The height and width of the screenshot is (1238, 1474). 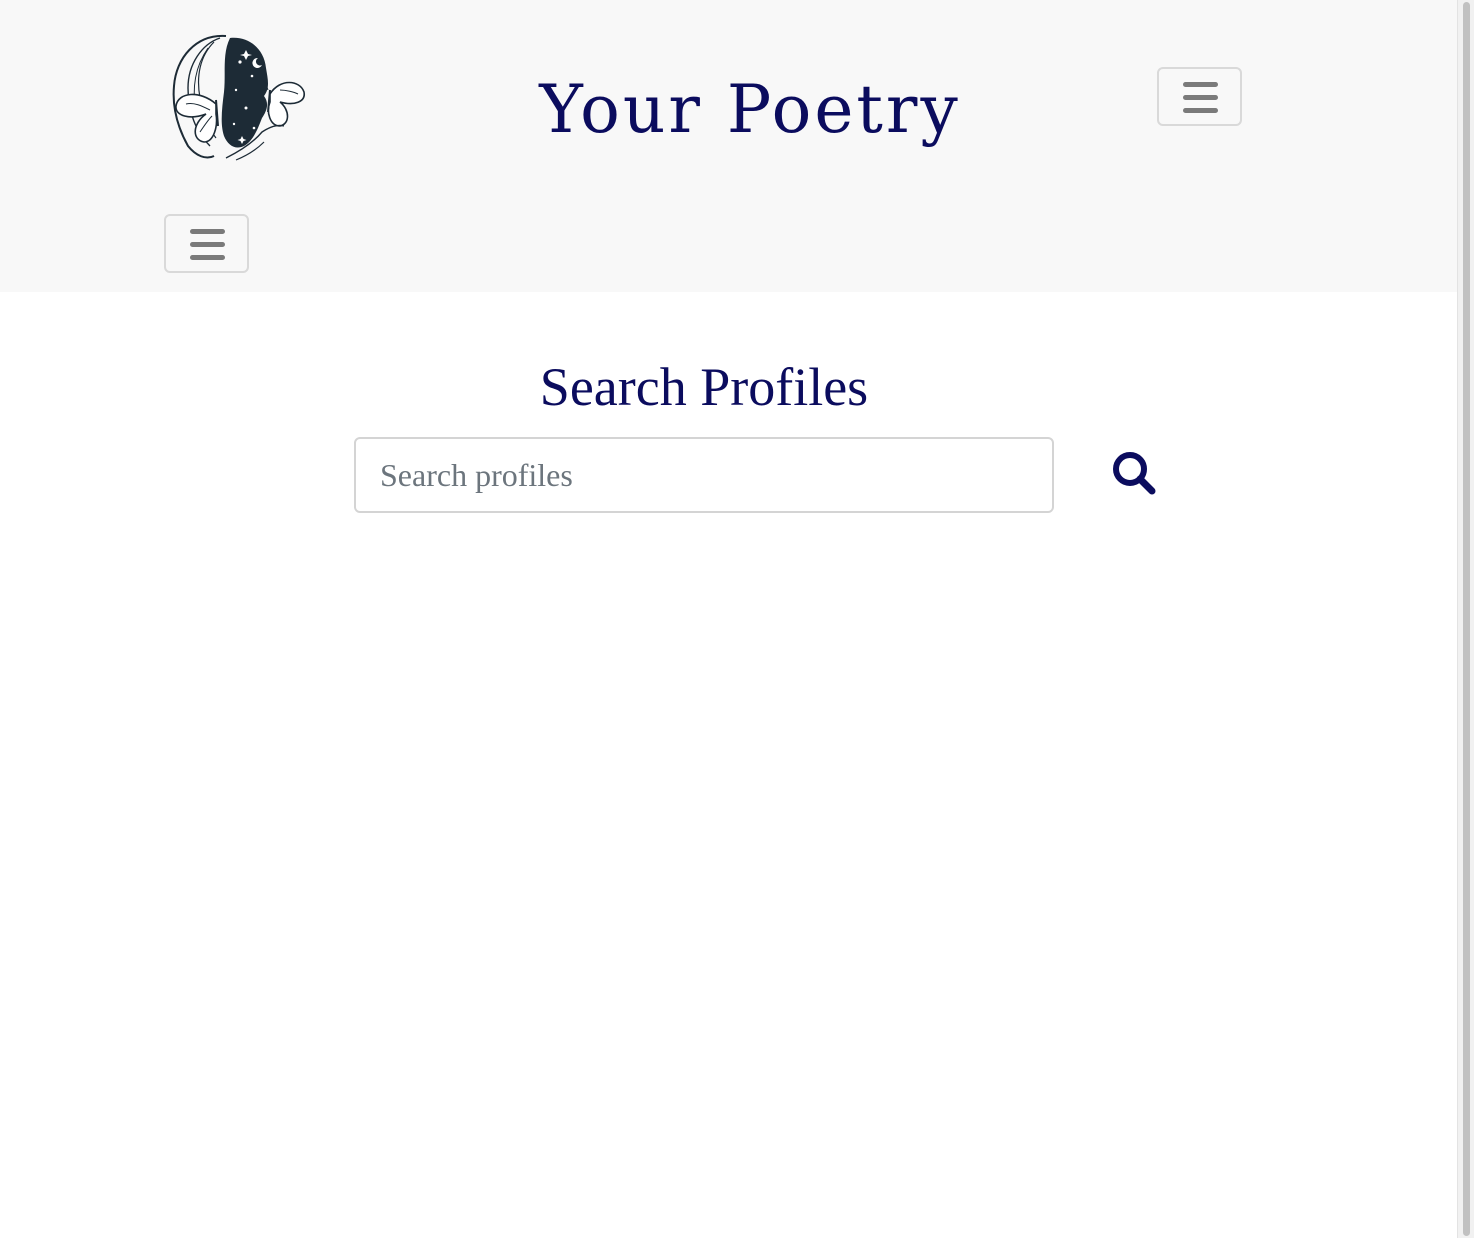 What do you see at coordinates (704, 475) in the screenshot?
I see `search-profiles-input` at bounding box center [704, 475].